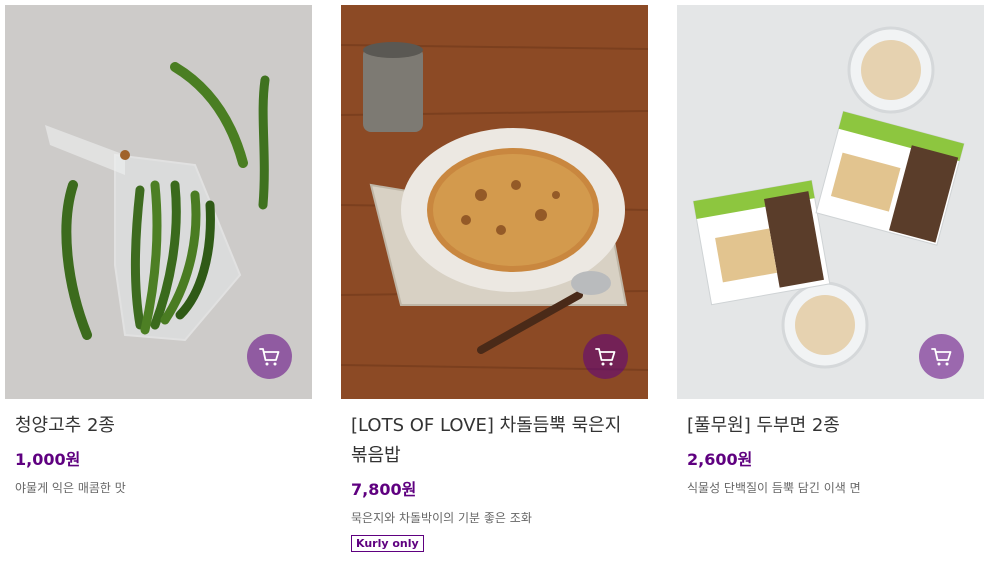  I want to click on product-description: 식물성 단백질이 듬뿍 담긴 이색 면, so click(774, 488).